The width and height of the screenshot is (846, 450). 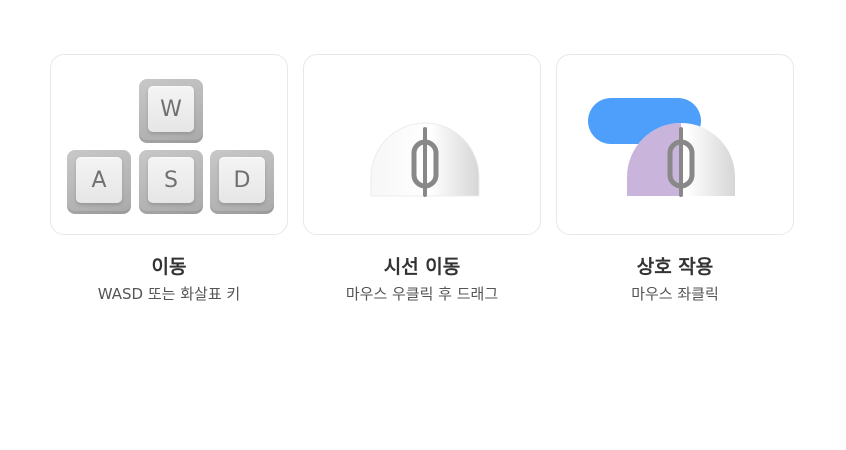 I want to click on mouse-icon, so click(x=425, y=159).